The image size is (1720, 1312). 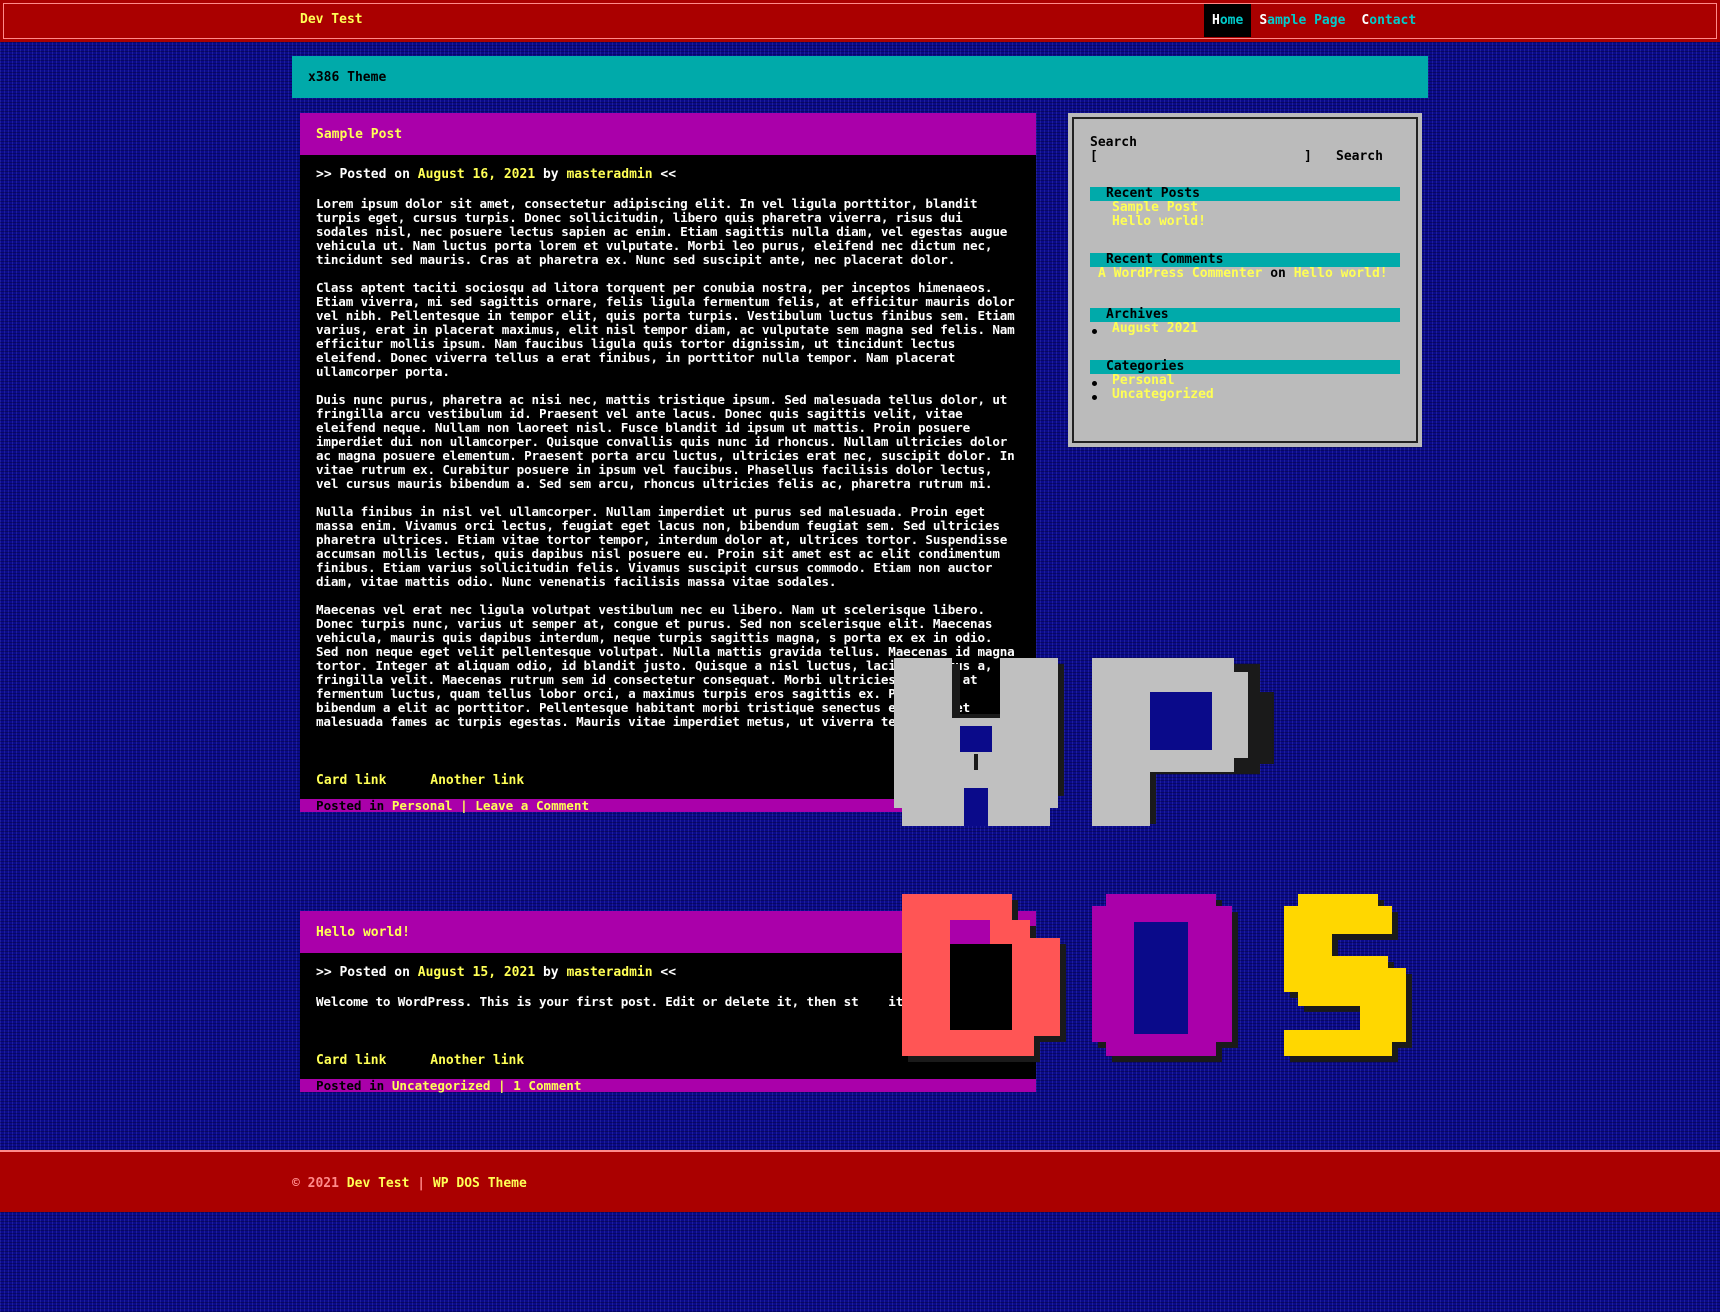 I want to click on search-input: [ ], so click(x=1201, y=156).